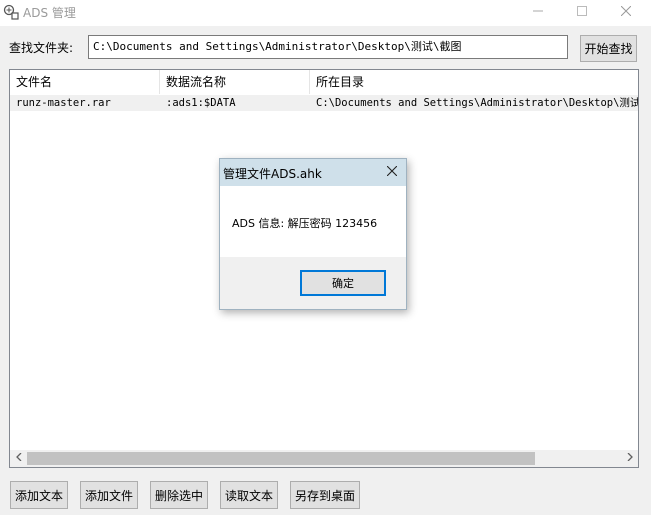 Image resolution: width=651 pixels, height=515 pixels. What do you see at coordinates (325, 495) in the screenshot?
I see `save-to-desktop-button: 另存到桌面` at bounding box center [325, 495].